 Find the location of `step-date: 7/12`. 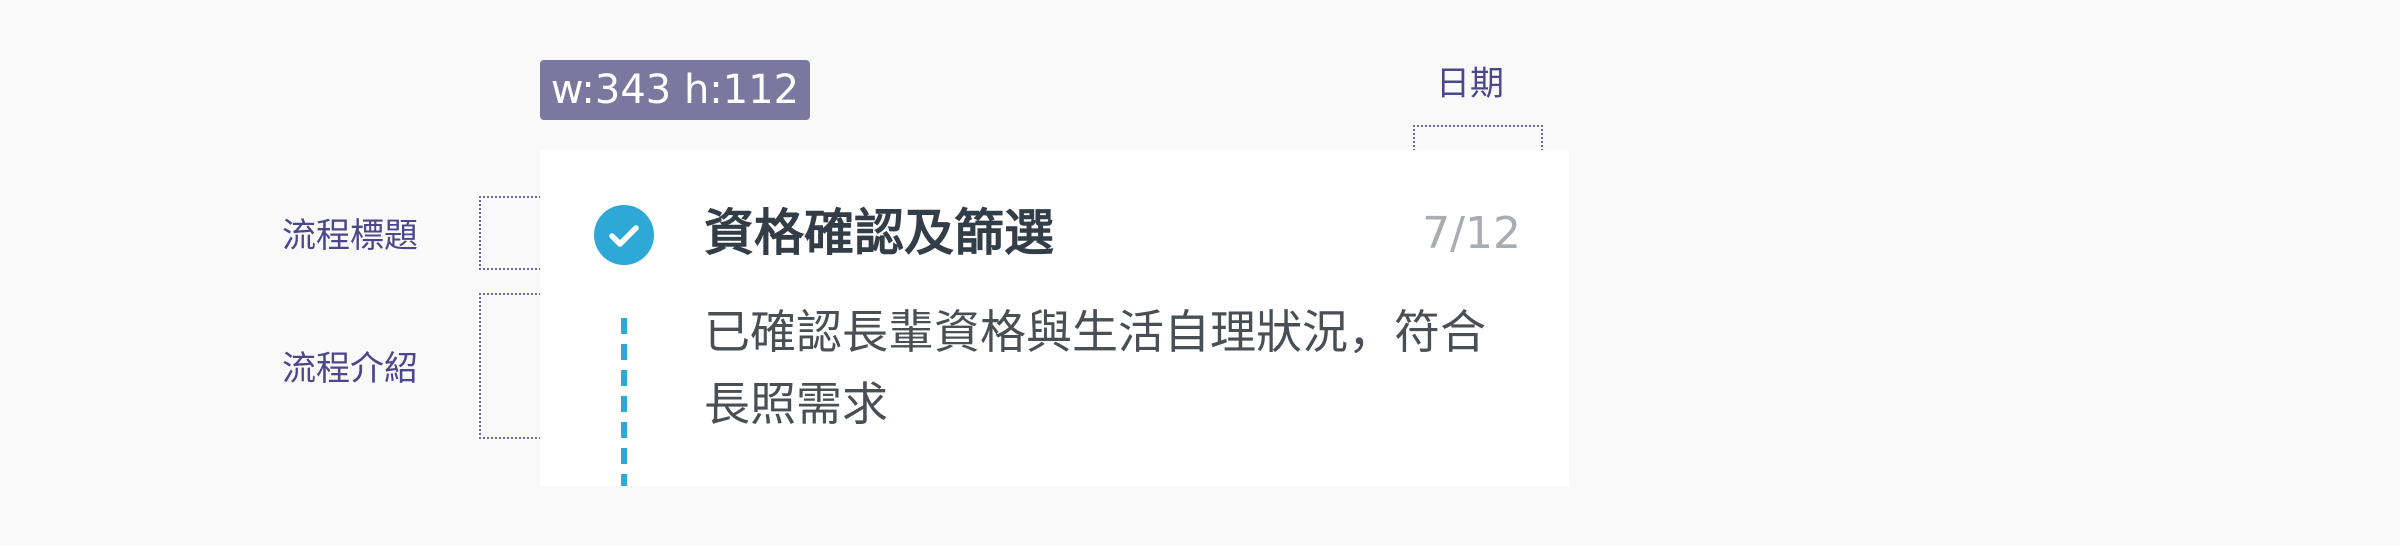

step-date: 7/12 is located at coordinates (1471, 233).